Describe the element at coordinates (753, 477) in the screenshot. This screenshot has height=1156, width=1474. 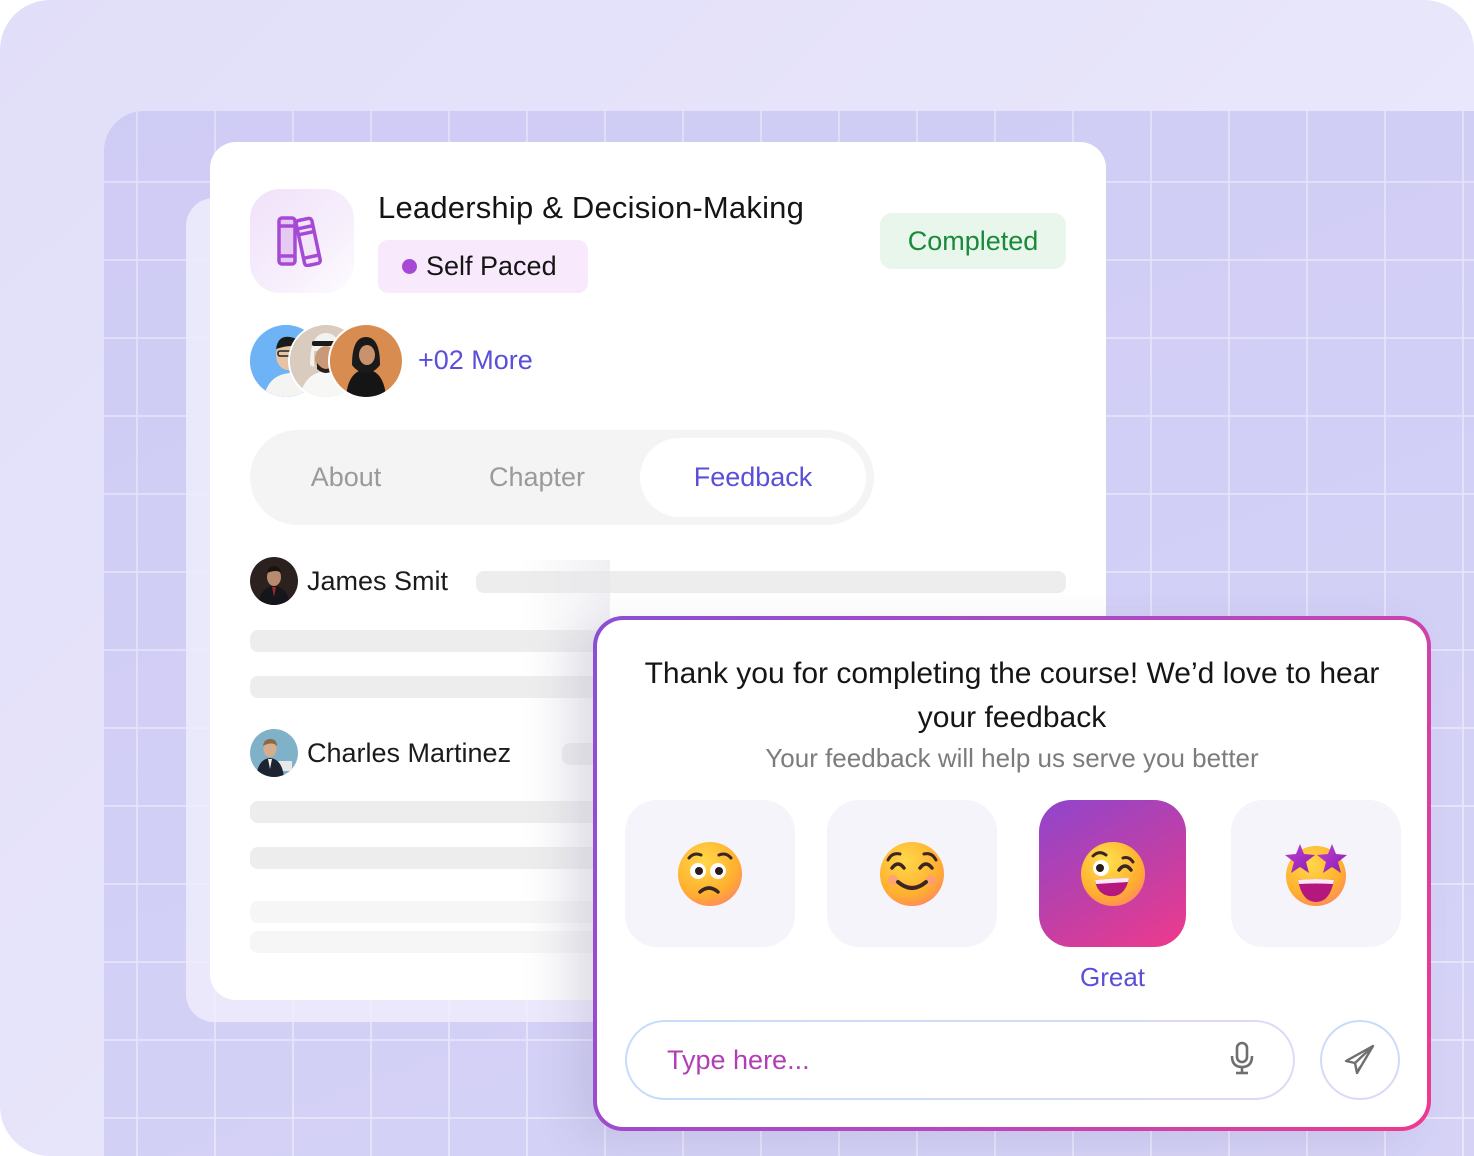
I see `tab-feedback: Feedback` at that location.